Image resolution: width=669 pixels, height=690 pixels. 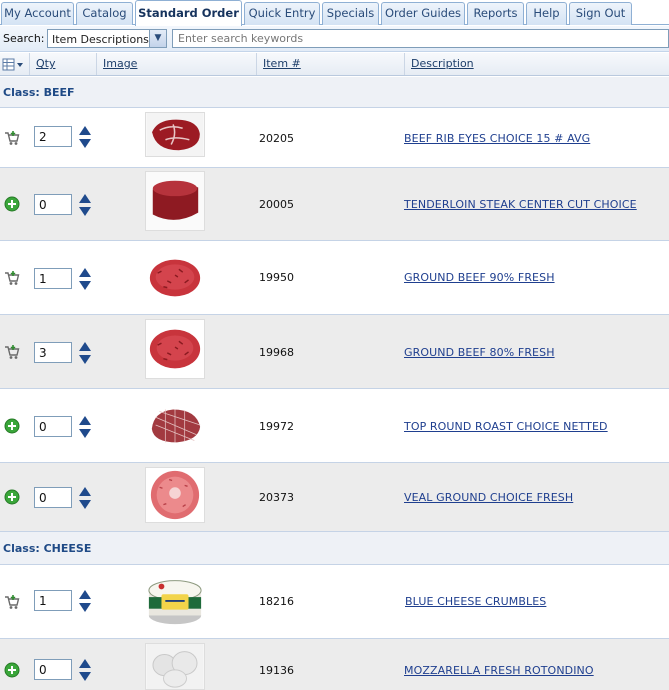 What do you see at coordinates (334, 204) in the screenshot?
I see `table-row: 20005 TENDERLOIN STEAK CENTER CUT CHOICE` at bounding box center [334, 204].